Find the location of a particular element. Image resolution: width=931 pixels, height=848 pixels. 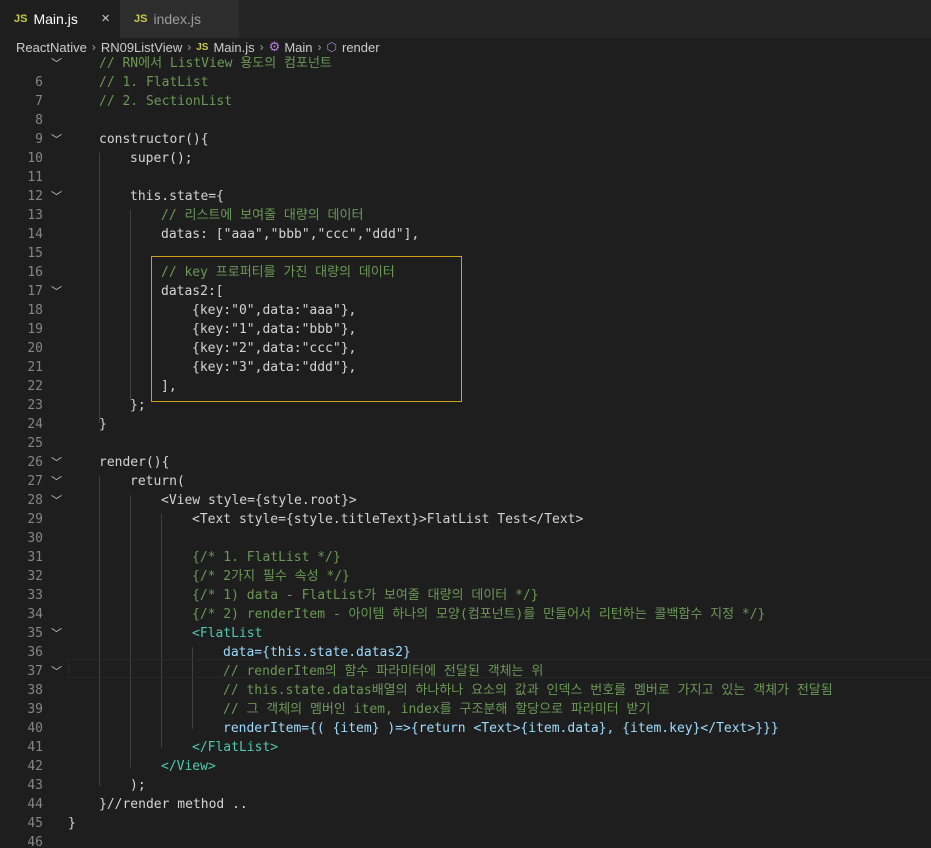

code-text: super(); is located at coordinates (161, 158).